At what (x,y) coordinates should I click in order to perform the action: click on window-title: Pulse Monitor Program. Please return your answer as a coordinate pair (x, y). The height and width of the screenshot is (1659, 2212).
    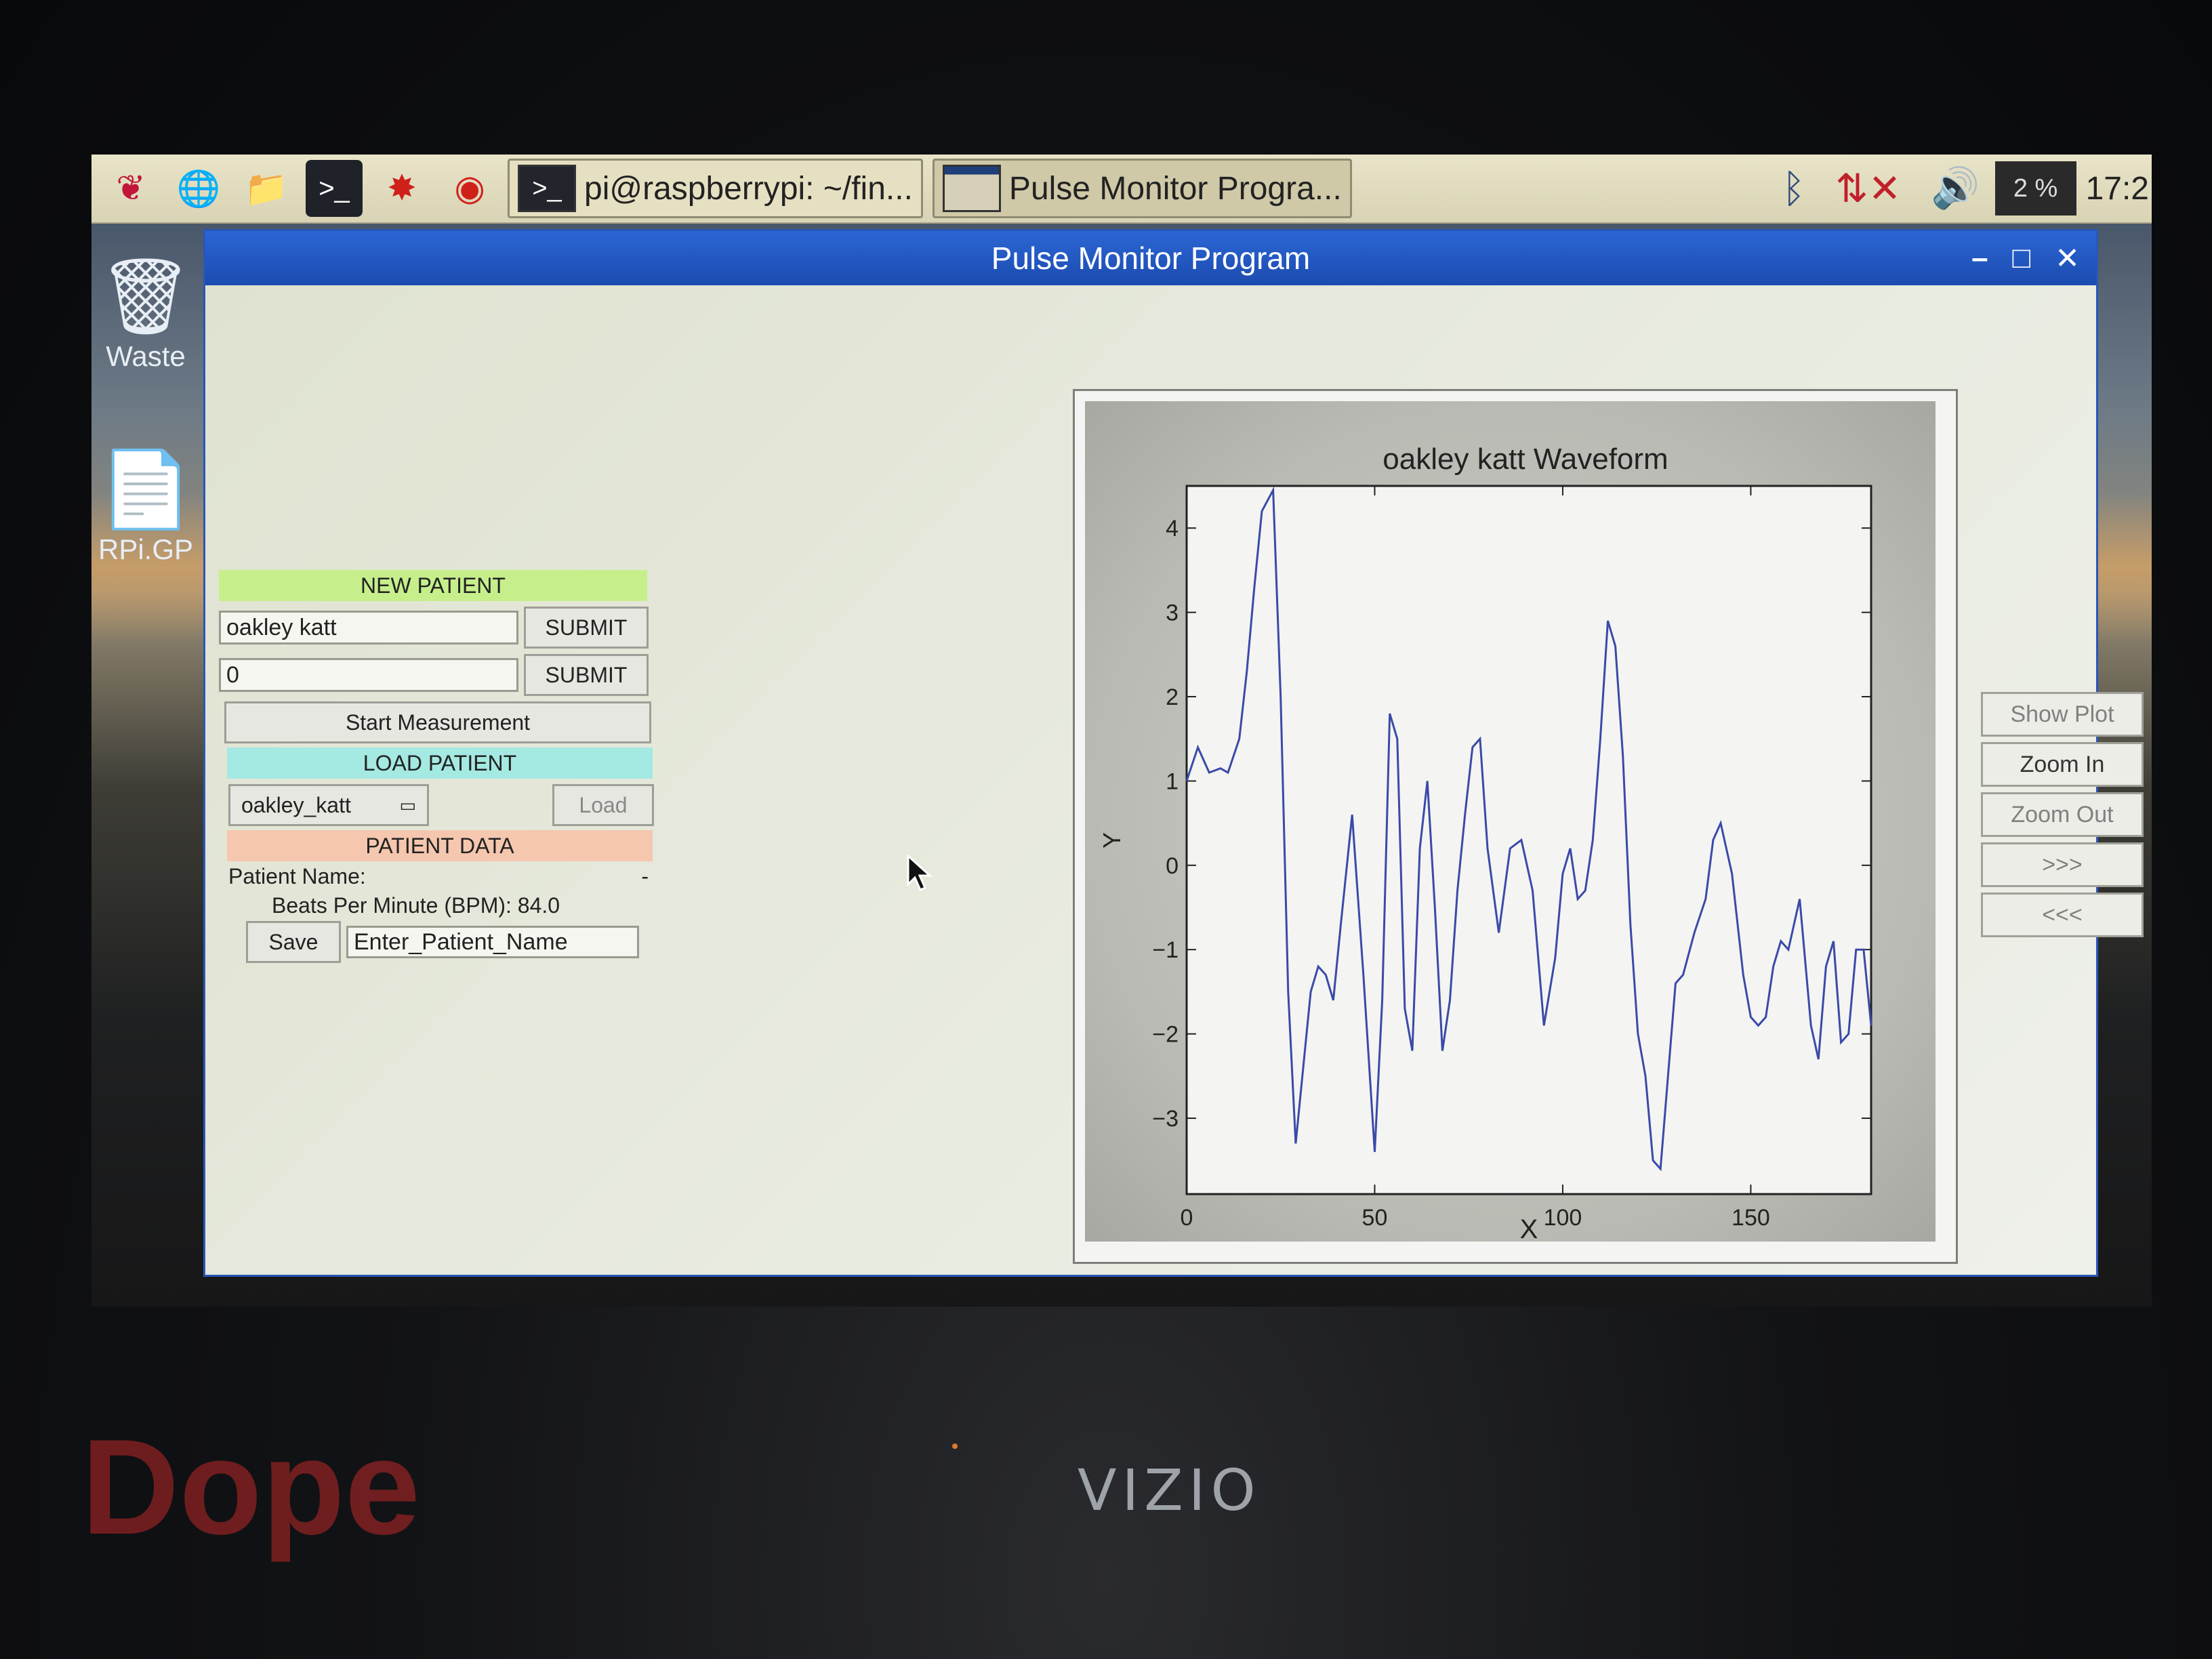
    Looking at the image, I should click on (1151, 258).